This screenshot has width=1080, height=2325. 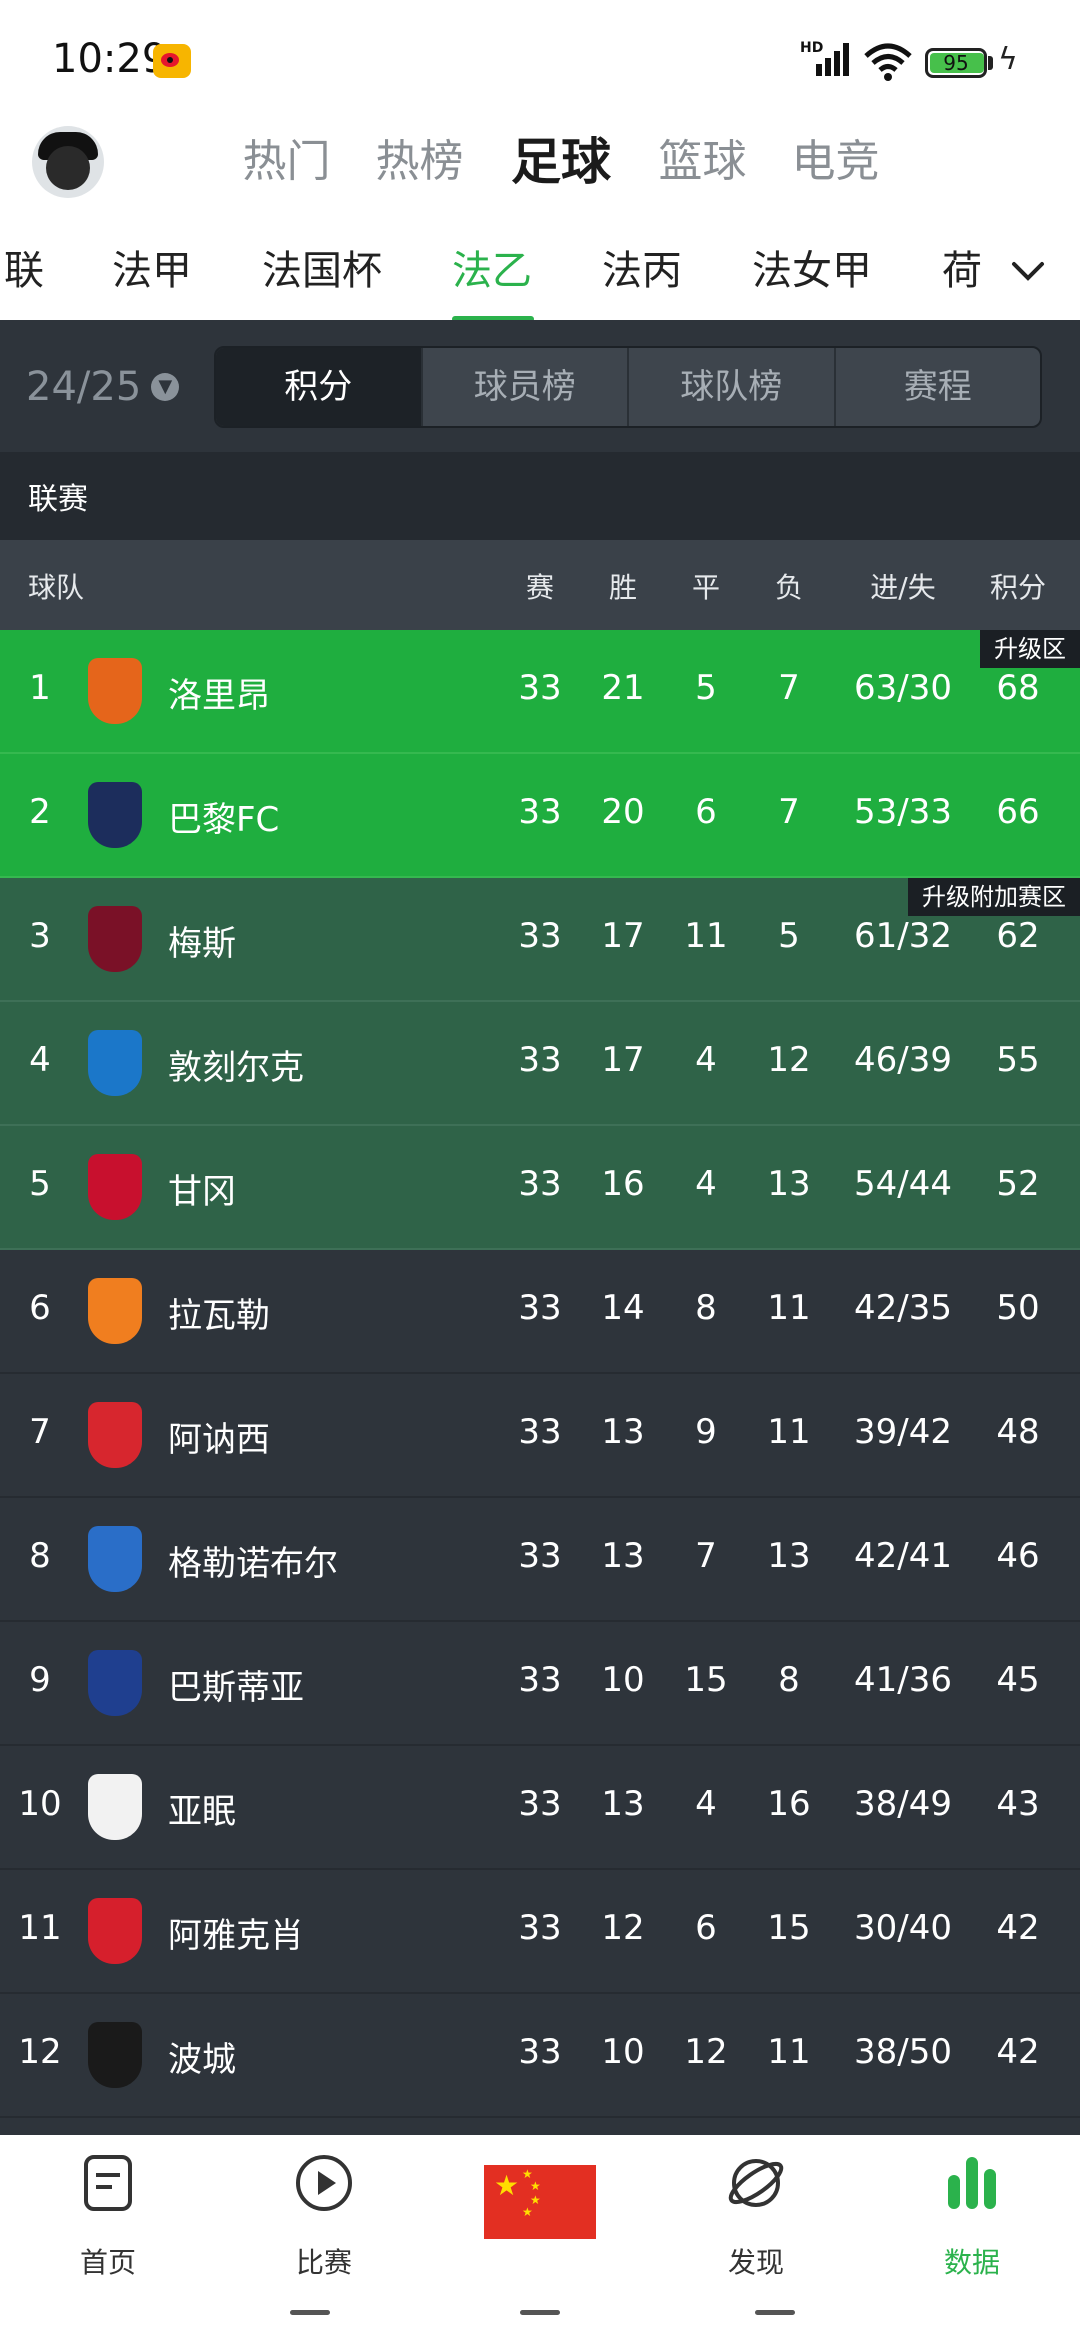 I want to click on table-row: 9 巴斯蒂亚 33 10 15 8 41/36 45, so click(x=540, y=1684).